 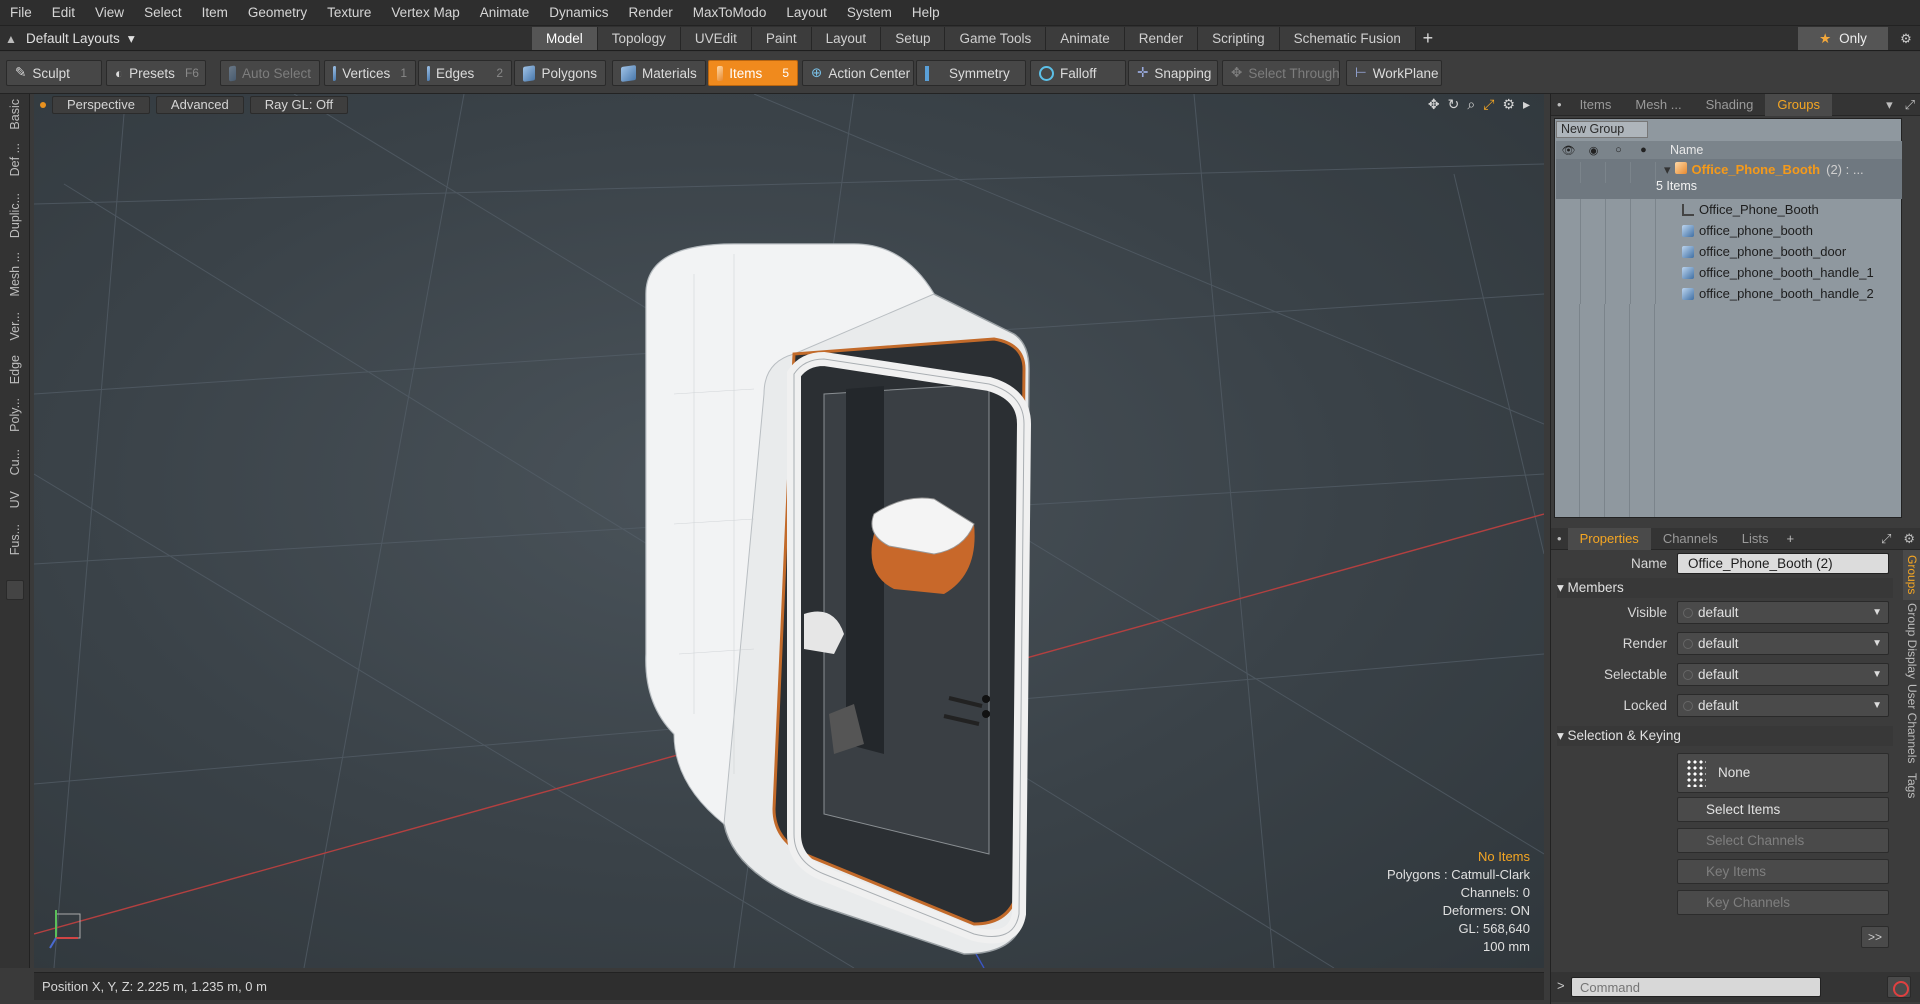 What do you see at coordinates (1690, 539) in the screenshot?
I see `tab-channels: Channels` at bounding box center [1690, 539].